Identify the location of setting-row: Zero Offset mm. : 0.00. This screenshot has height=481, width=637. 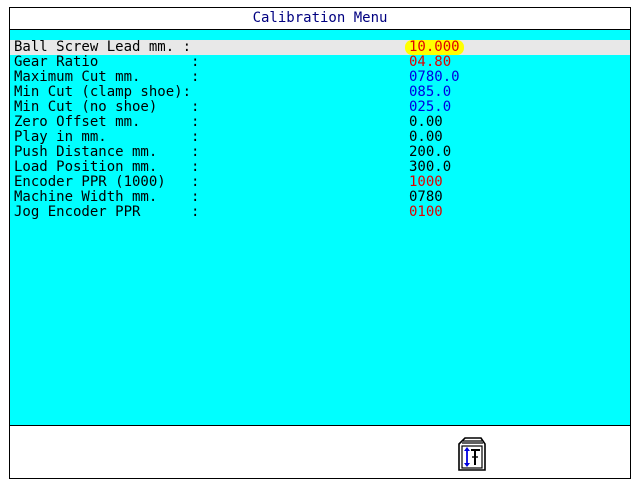
(320, 122).